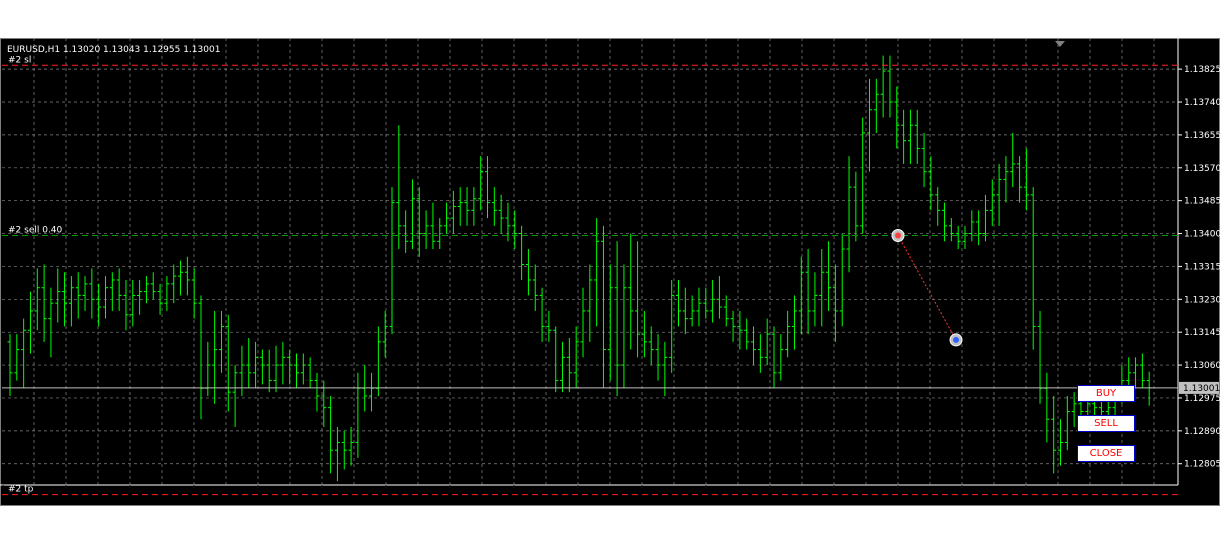  Describe the element at coordinates (672, 494) in the screenshot. I see `time-tick-label: 30 Dec 21:00` at that location.